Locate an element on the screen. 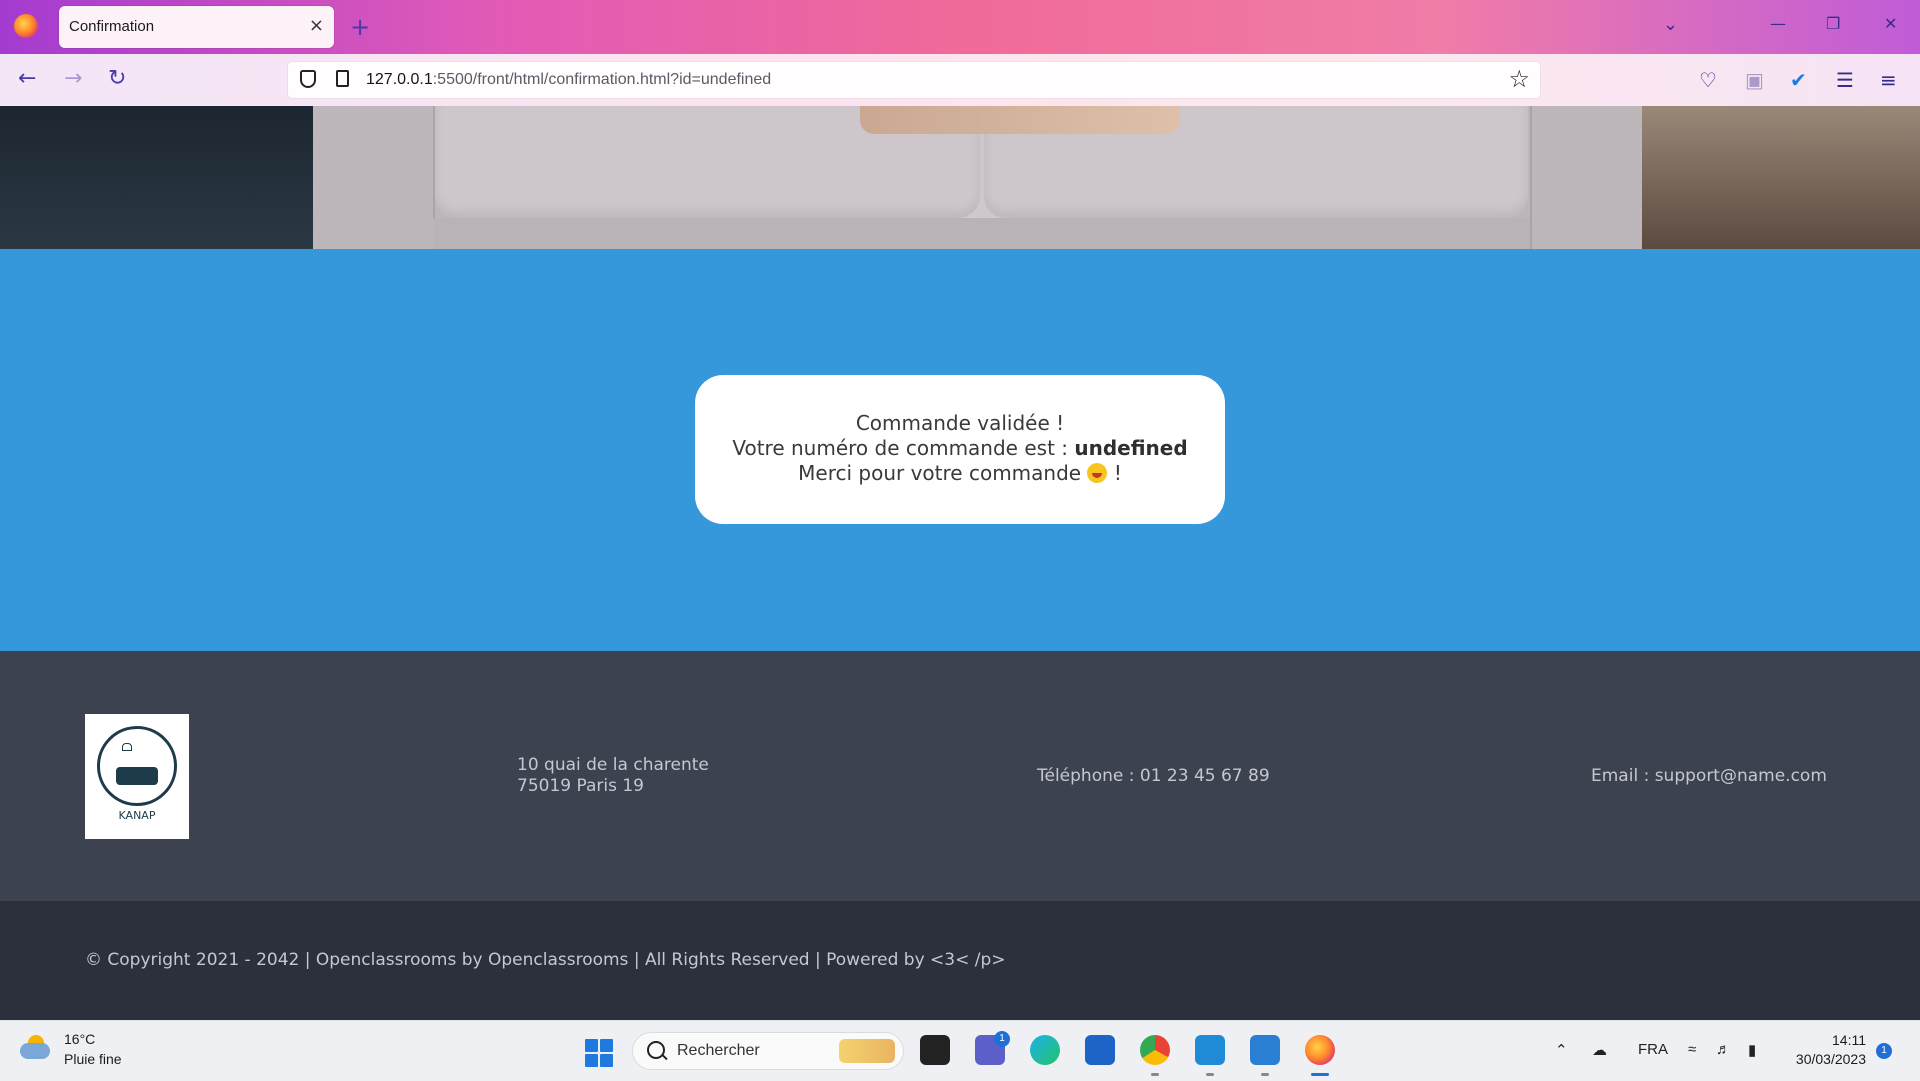 This screenshot has height=1081, width=1920. tracking-protection-shield-icon is located at coordinates (308, 79).